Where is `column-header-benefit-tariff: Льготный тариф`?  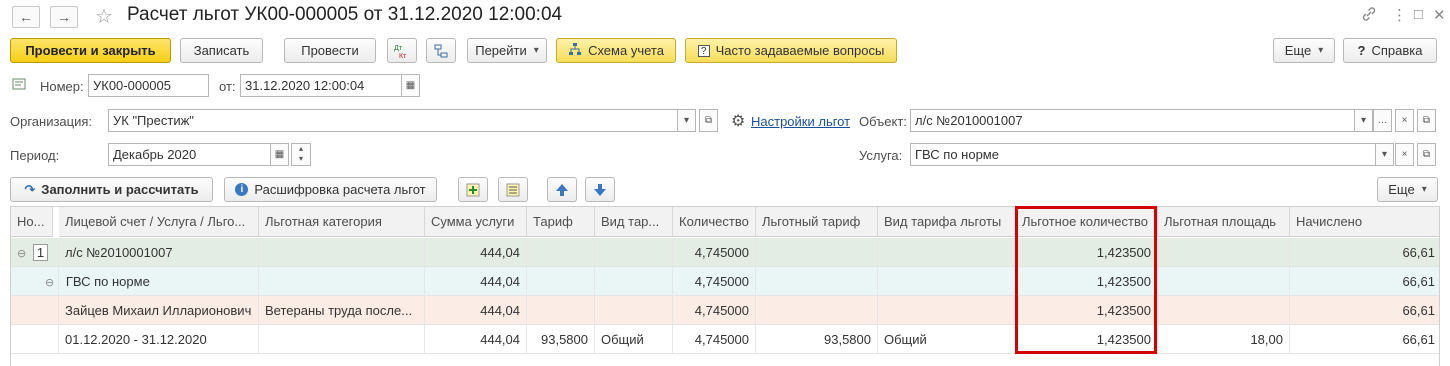
column-header-benefit-tariff: Льготный тариф is located at coordinates (817, 222).